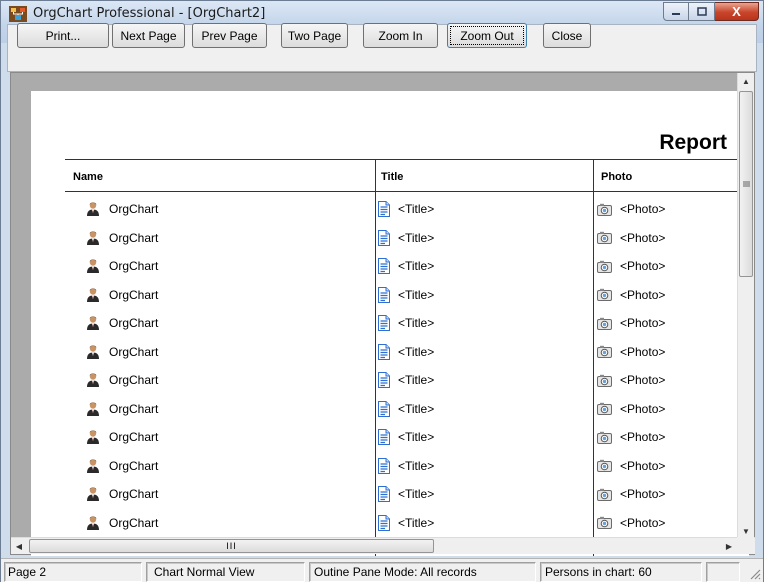 The image size is (764, 582). I want to click on button-label: Zoom In, so click(400, 35).